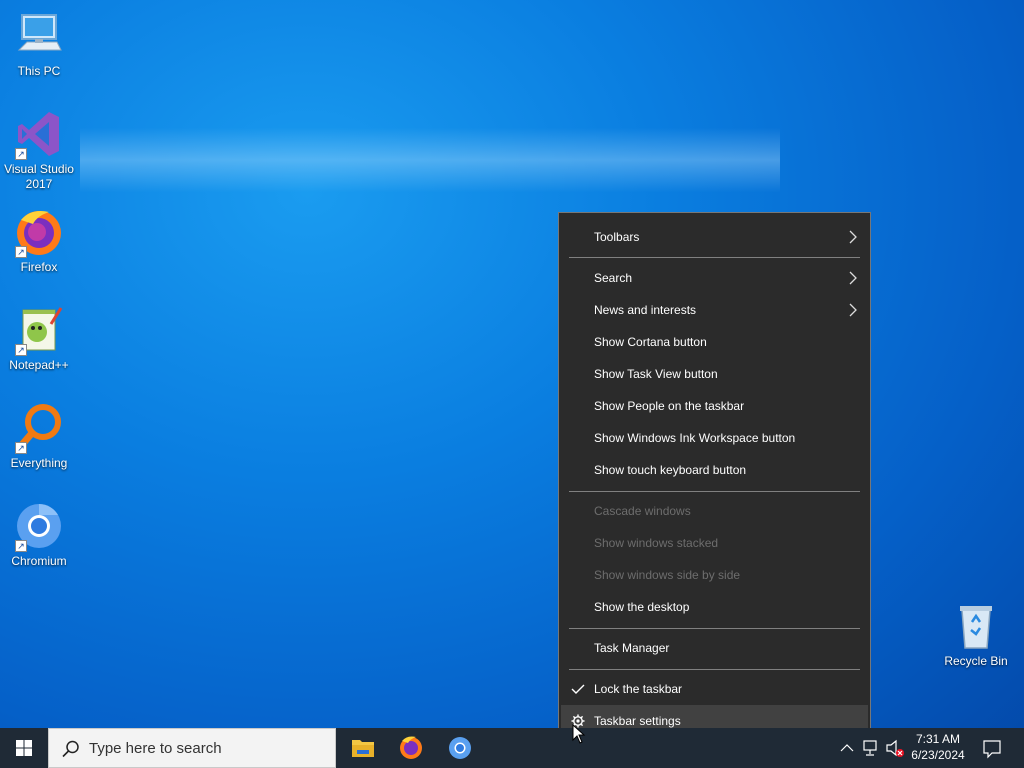 This screenshot has width=1024, height=768. I want to click on menu-item-task-manager: Task Manager, so click(714, 648).